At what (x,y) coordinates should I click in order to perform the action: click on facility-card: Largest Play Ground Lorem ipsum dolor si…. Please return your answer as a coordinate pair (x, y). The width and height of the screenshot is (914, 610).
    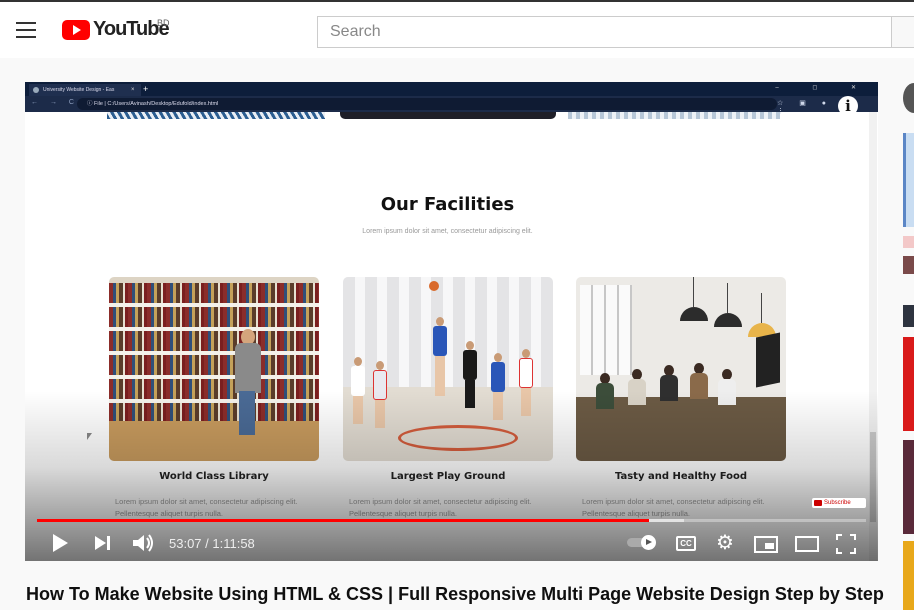
    Looking at the image, I should click on (448, 397).